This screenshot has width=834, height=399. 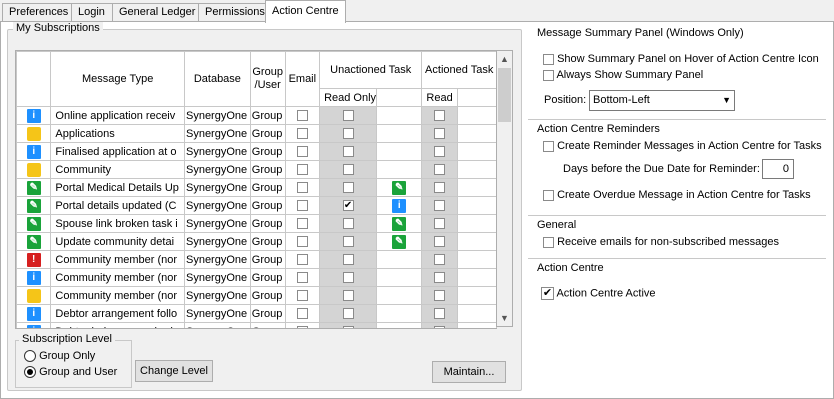 What do you see at coordinates (59, 356) in the screenshot?
I see `group-only-option: Group Only` at bounding box center [59, 356].